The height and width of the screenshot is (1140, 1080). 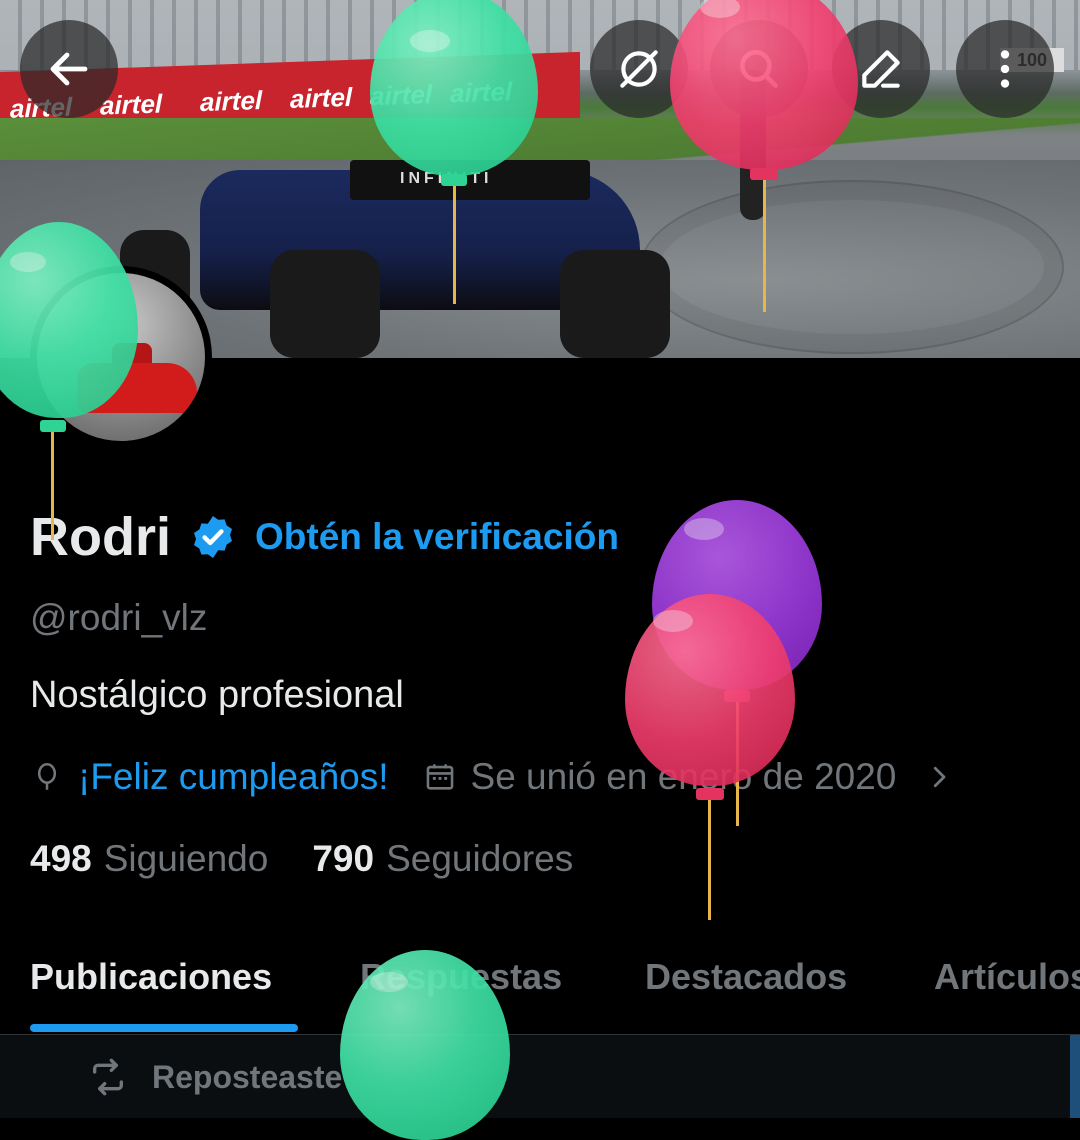 I want to click on profile-name-row: Rodri Obtén la verificación, so click(x=324, y=537).